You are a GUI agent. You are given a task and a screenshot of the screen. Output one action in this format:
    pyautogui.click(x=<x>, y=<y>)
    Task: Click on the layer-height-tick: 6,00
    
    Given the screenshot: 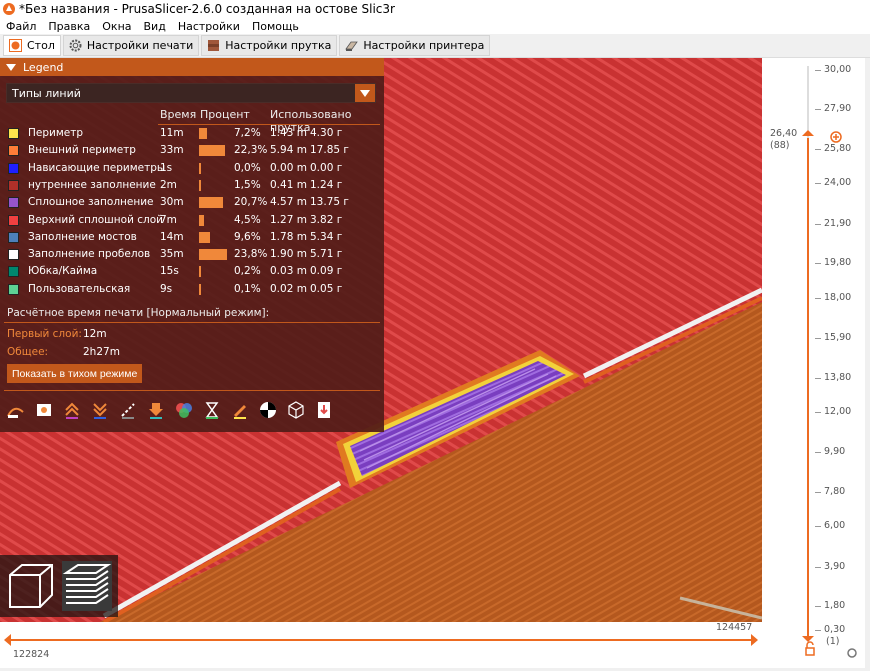 What is the action you would take?
    pyautogui.click(x=835, y=525)
    